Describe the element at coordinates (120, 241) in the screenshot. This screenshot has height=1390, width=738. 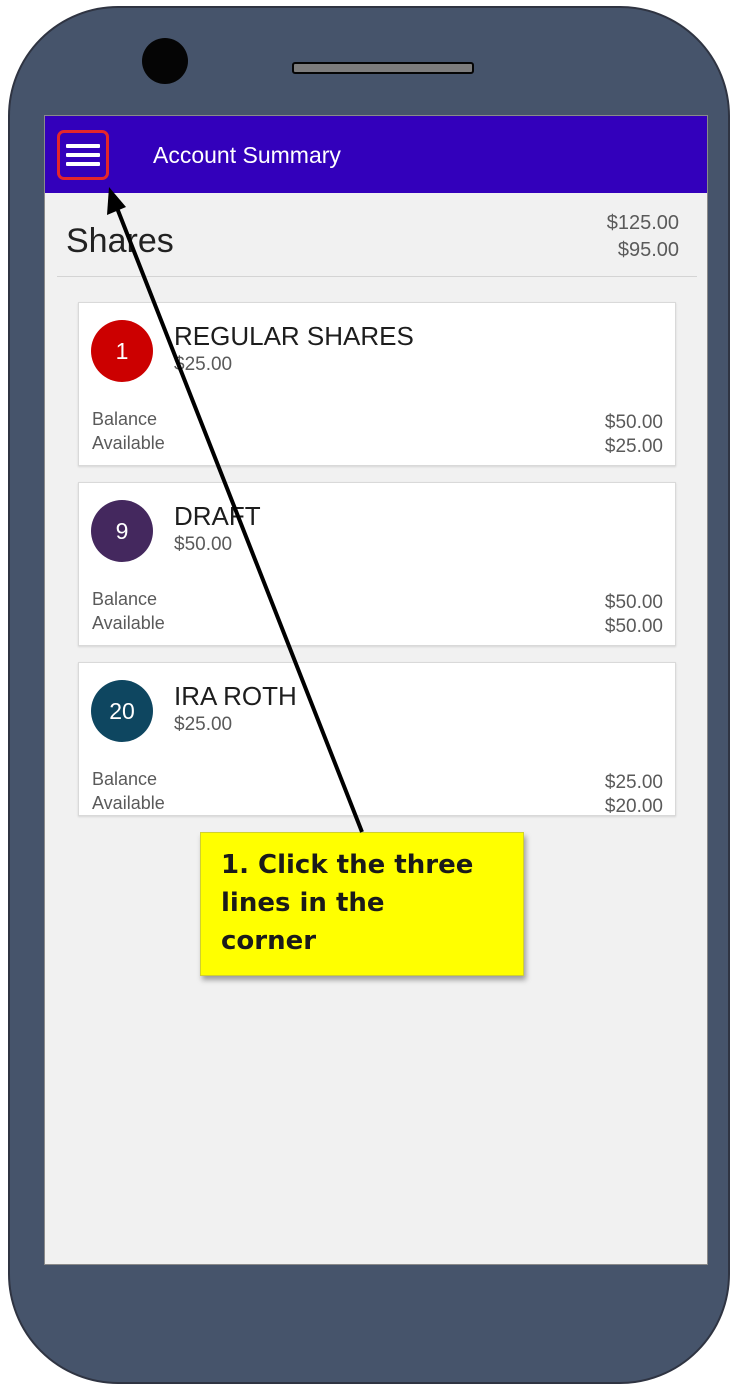
I see `section-title: Shares` at that location.